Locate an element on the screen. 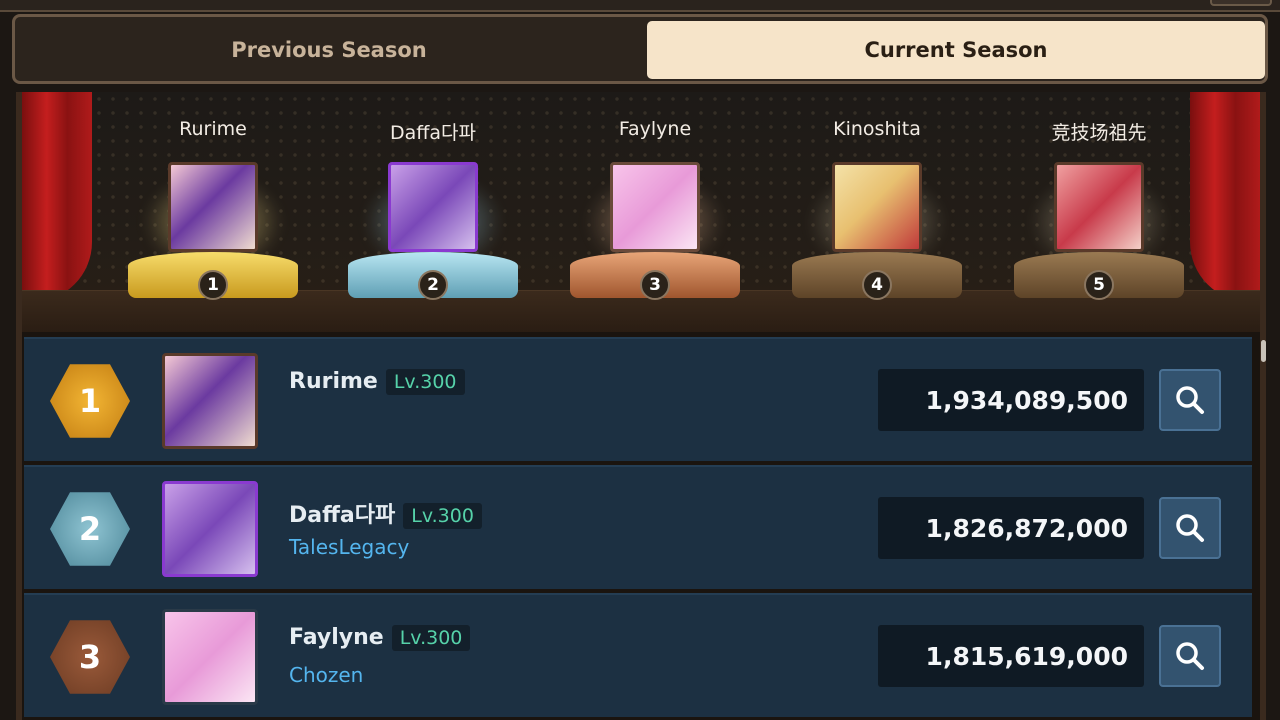 The image size is (1280, 720). podium-1: Rurime 1 is located at coordinates (213, 202).